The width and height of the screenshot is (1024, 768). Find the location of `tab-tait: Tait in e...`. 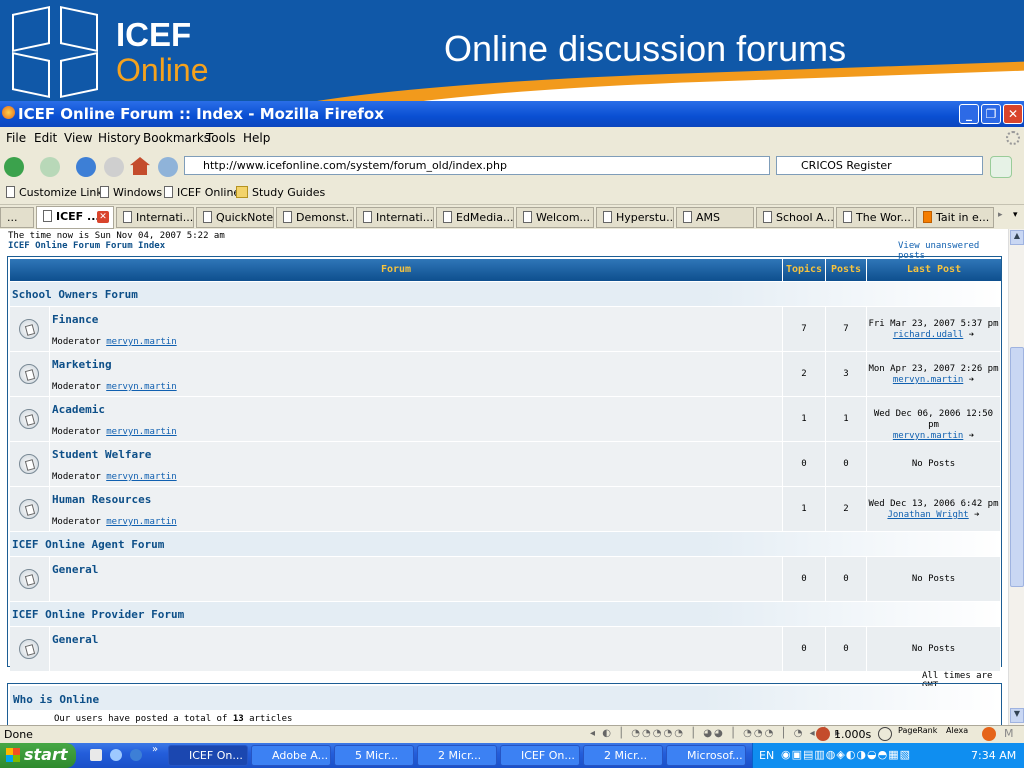

tab-tait: Tait in e... is located at coordinates (955, 217).